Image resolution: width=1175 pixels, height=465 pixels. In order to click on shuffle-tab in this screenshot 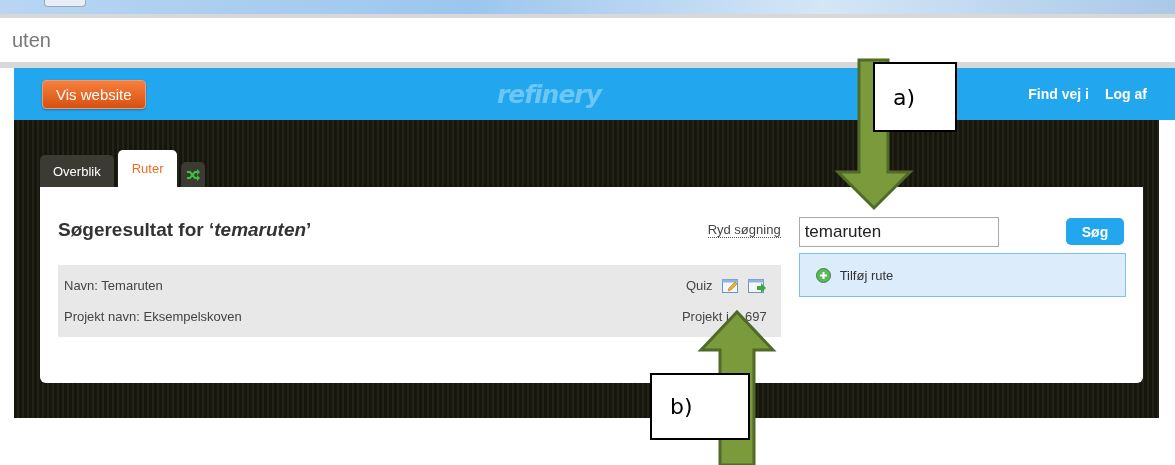, I will do `click(193, 174)`.